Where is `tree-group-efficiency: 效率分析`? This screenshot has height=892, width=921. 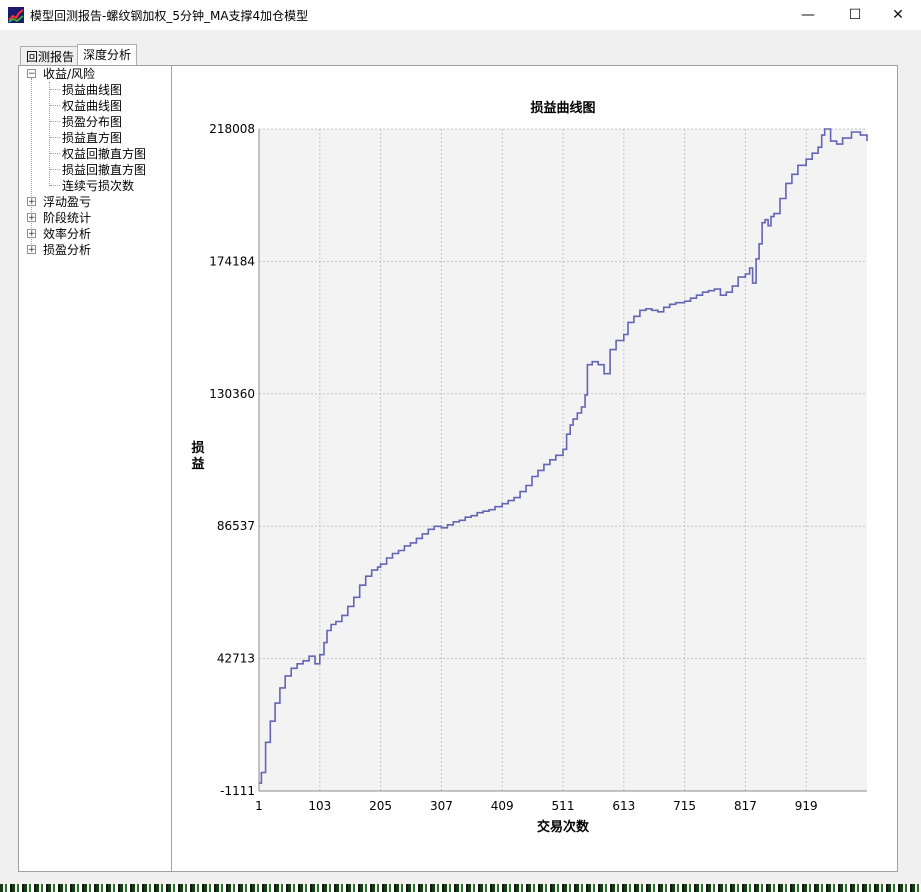
tree-group-efficiency: 效率分析 is located at coordinates (67, 234).